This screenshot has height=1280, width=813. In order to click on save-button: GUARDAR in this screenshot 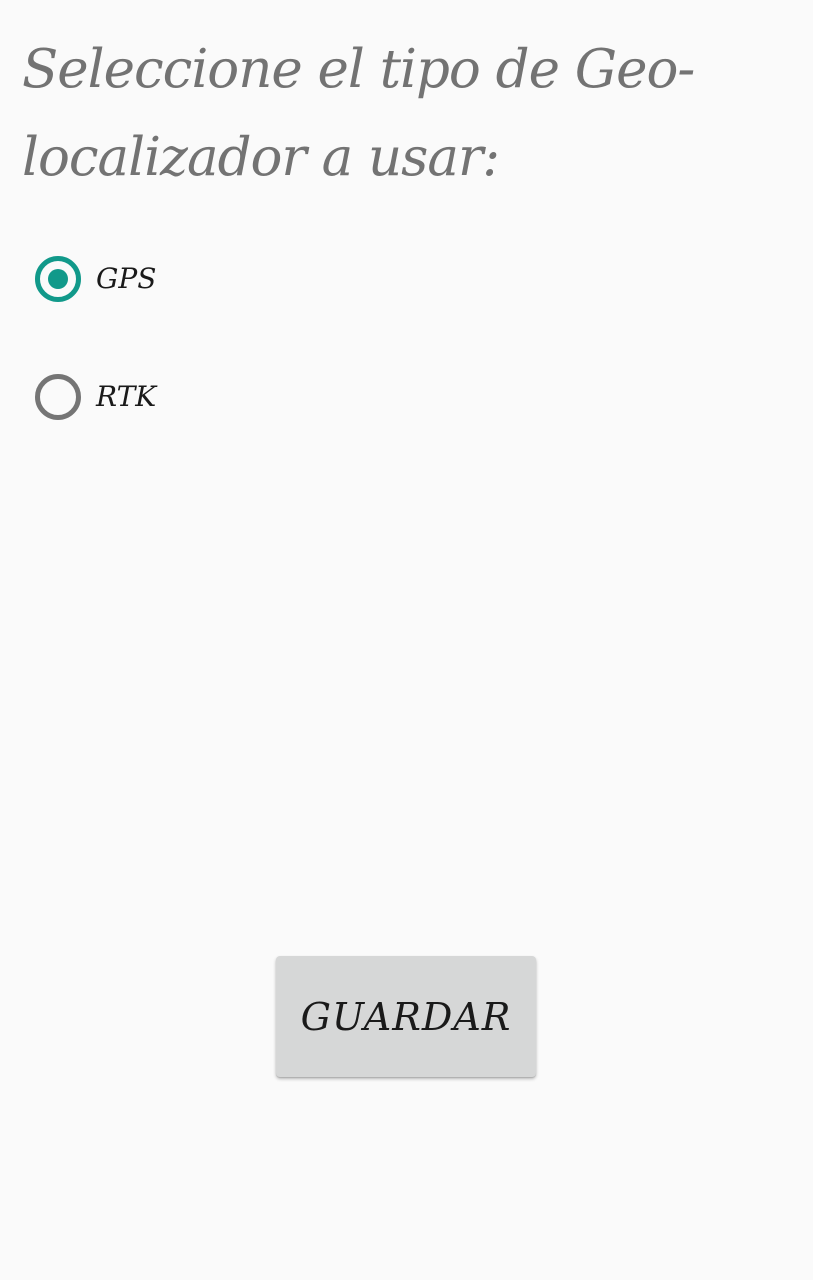, I will do `click(406, 1016)`.